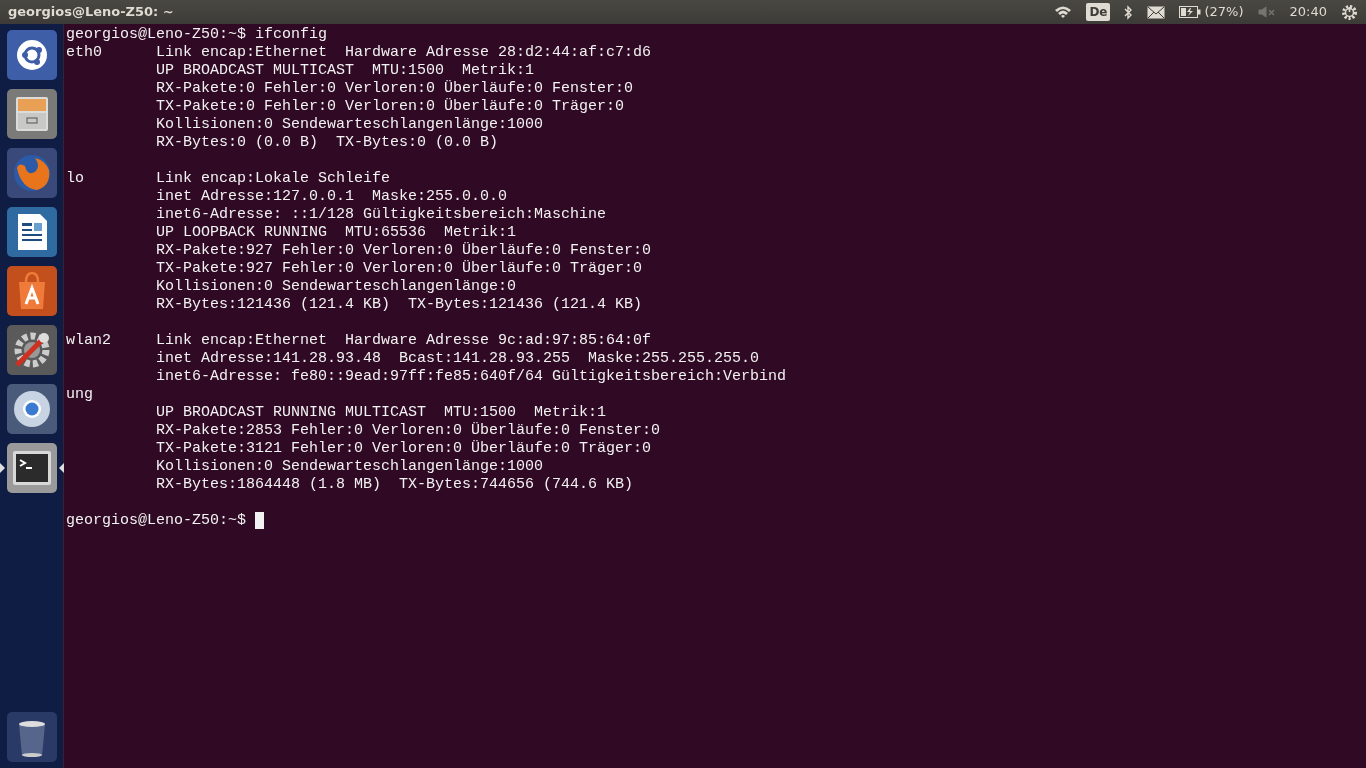 The width and height of the screenshot is (1366, 768). Describe the element at coordinates (1349, 12) in the screenshot. I see `power-gear-icon` at that location.